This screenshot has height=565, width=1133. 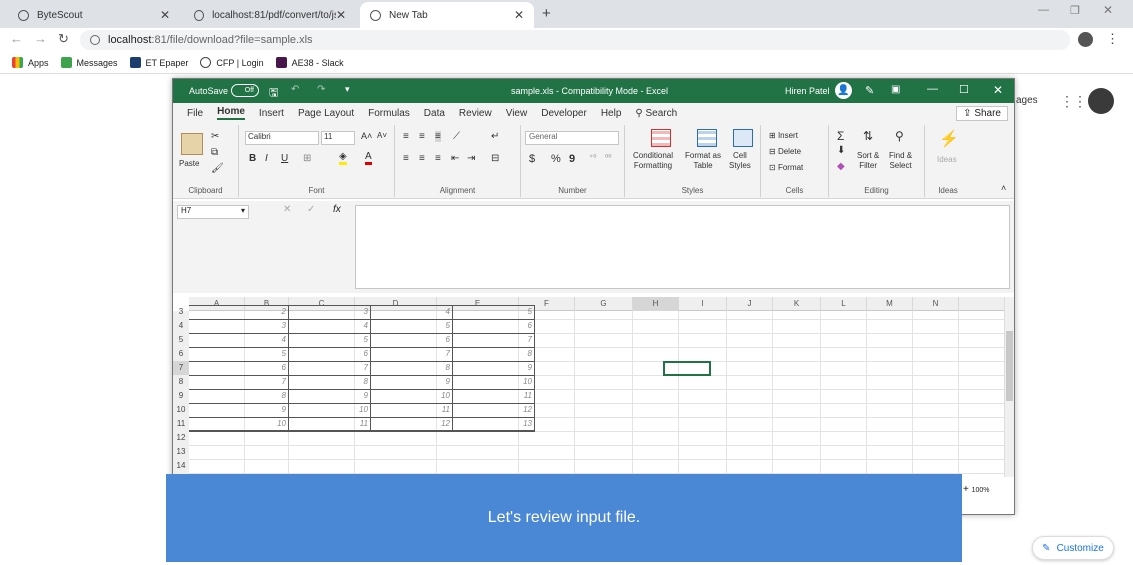 What do you see at coordinates (494, 424) in the screenshot?
I see `data-cell: 13` at bounding box center [494, 424].